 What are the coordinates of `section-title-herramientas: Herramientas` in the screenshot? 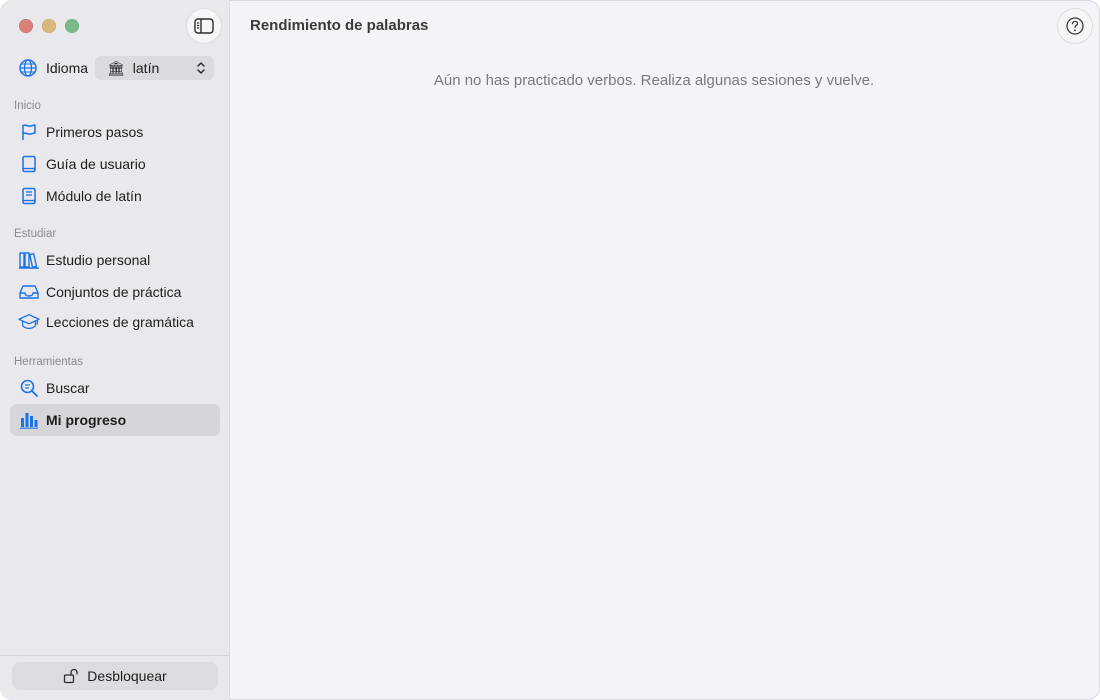 It's located at (49, 362).